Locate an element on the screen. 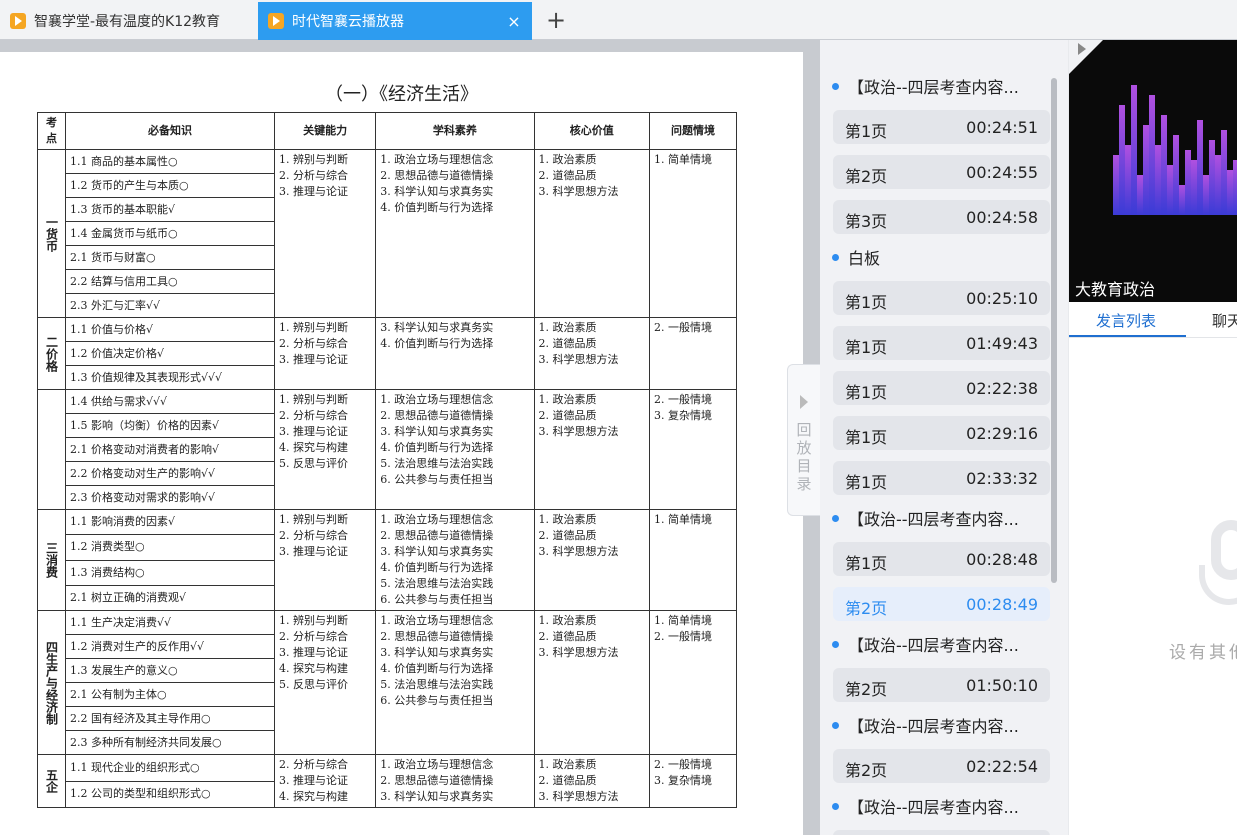 The image size is (1237, 835). player-app-icon is located at coordinates (18, 21).